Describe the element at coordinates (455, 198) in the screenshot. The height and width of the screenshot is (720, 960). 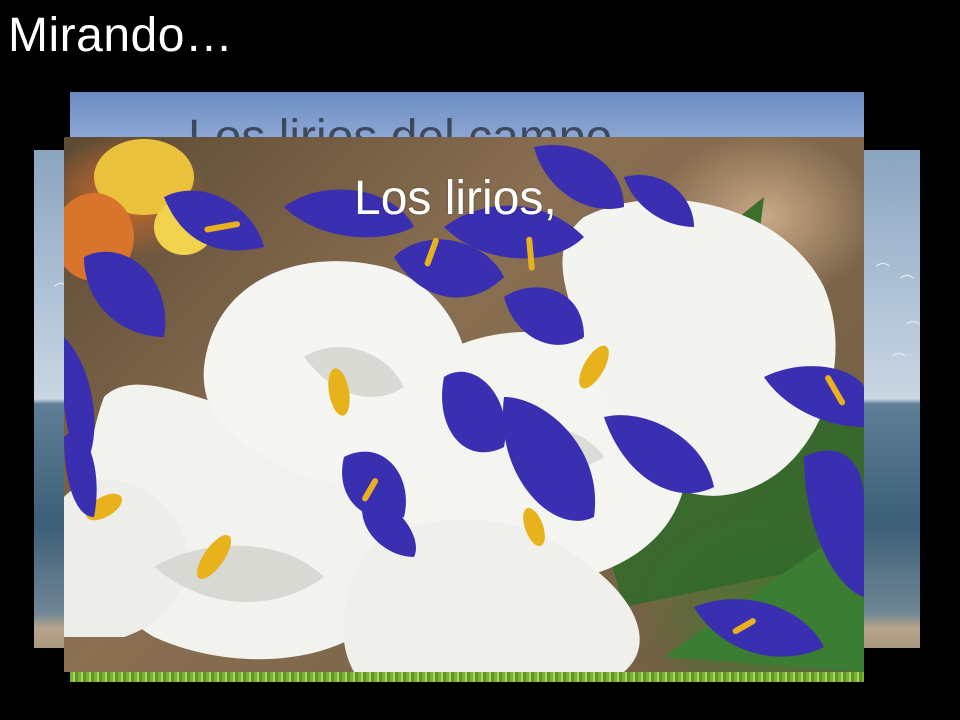
I see `front-slide-caption: Los lirios,` at that location.